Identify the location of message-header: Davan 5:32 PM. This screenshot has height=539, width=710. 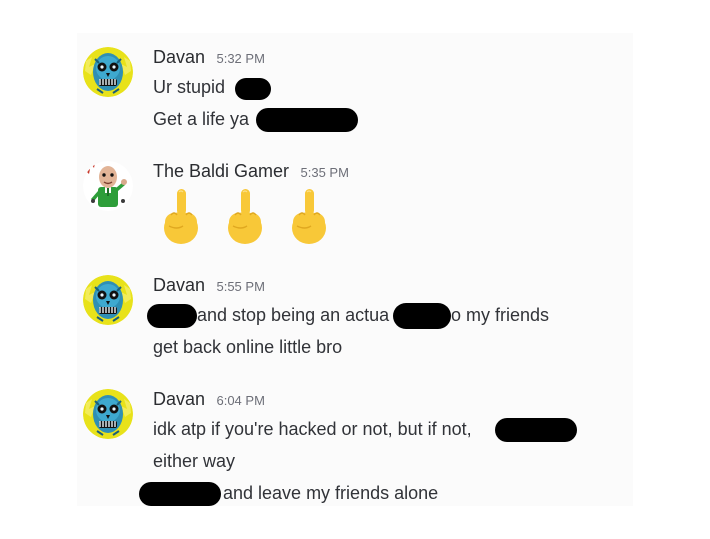
(209, 60).